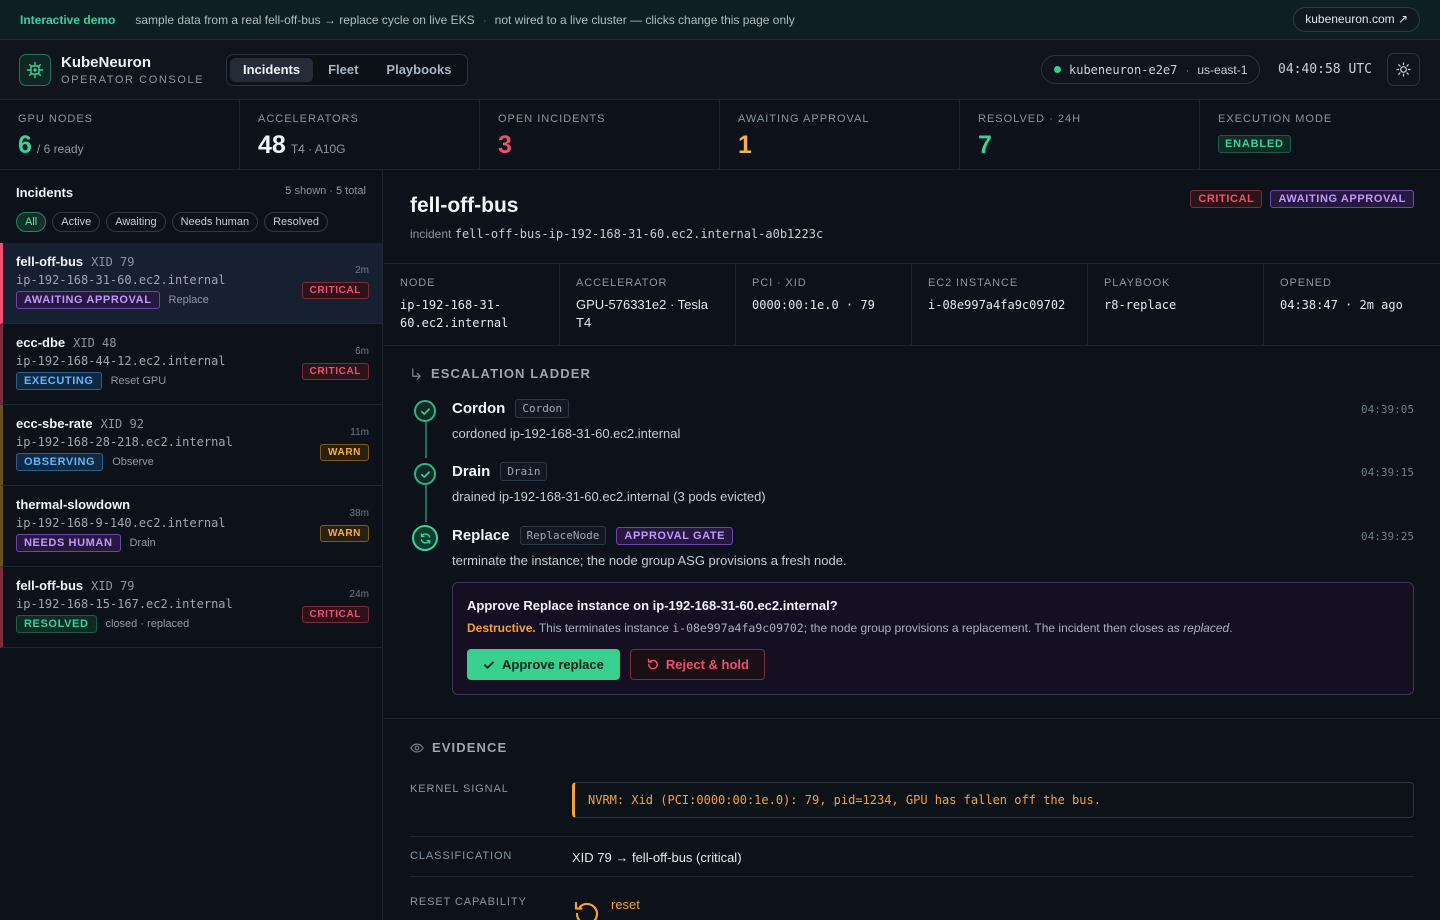  What do you see at coordinates (600, 135) in the screenshot?
I see `stat-open-incidents: OPEN INCIDENTS 3` at bounding box center [600, 135].